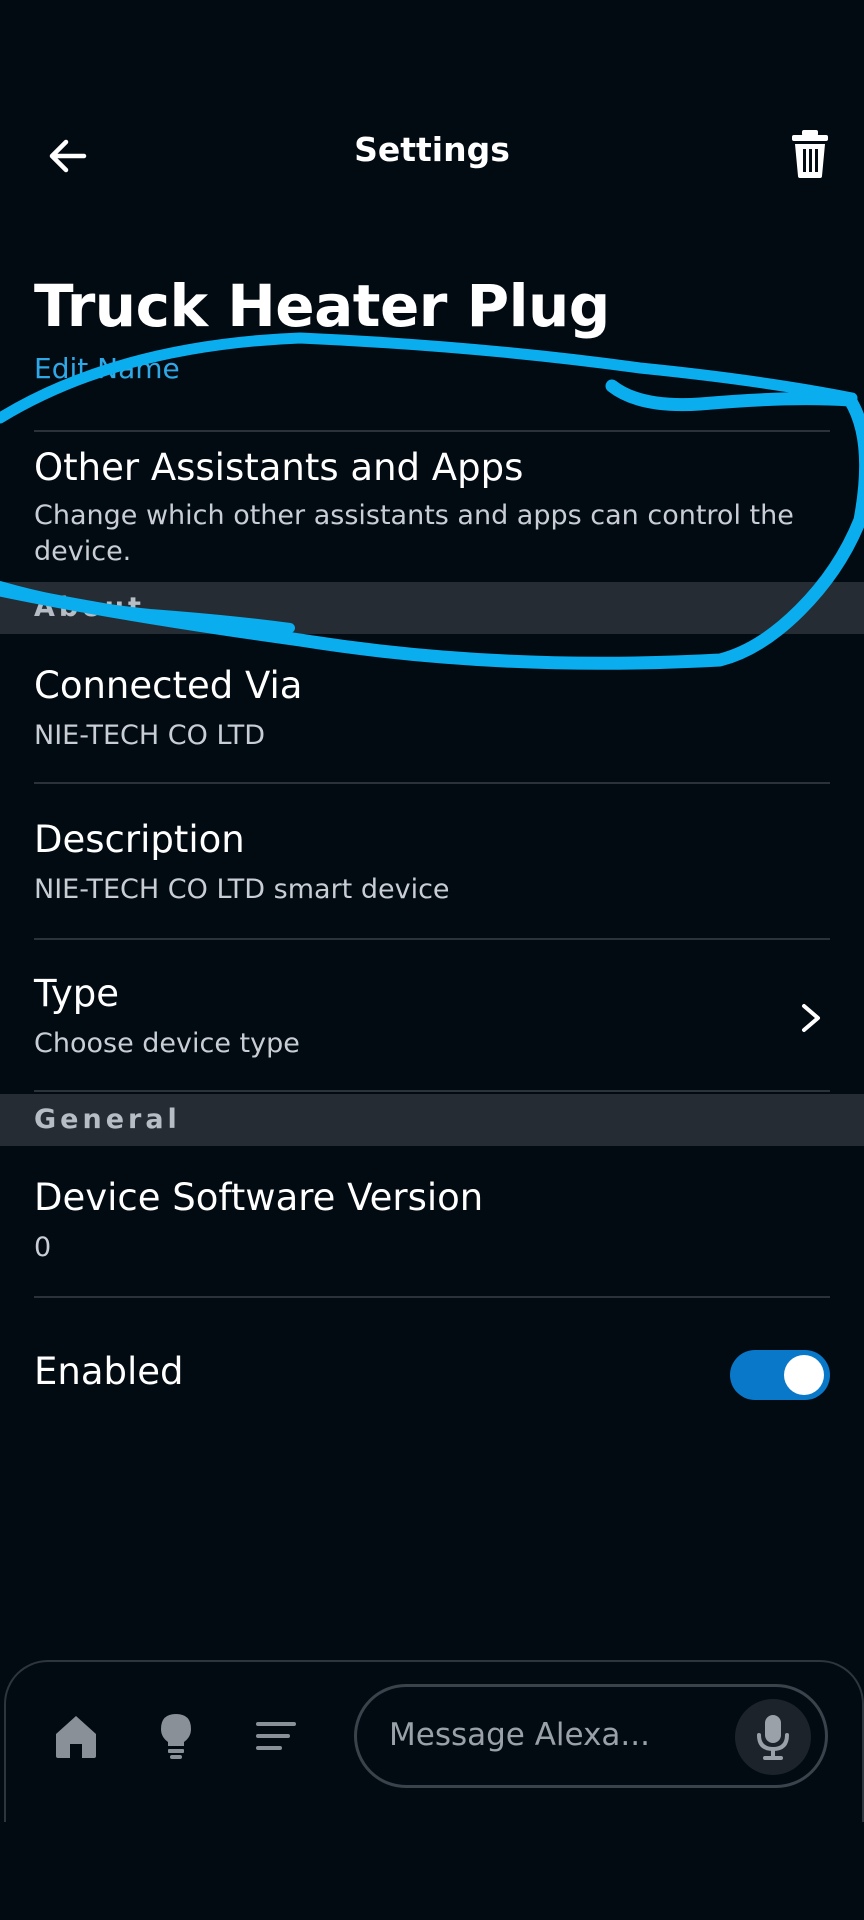  What do you see at coordinates (168, 685) in the screenshot?
I see `connected-via-title: Connected Via` at bounding box center [168, 685].